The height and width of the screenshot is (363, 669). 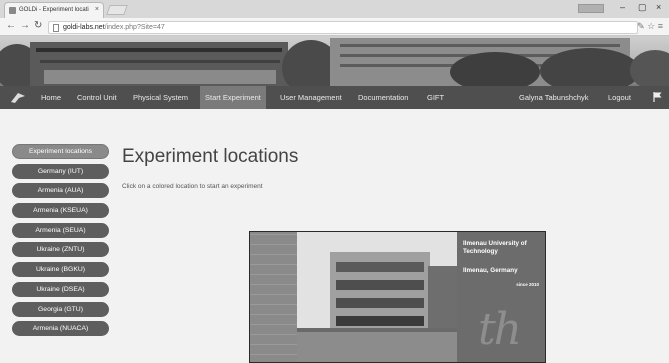 What do you see at coordinates (500, 329) in the screenshot?
I see `university-logo: th` at bounding box center [500, 329].